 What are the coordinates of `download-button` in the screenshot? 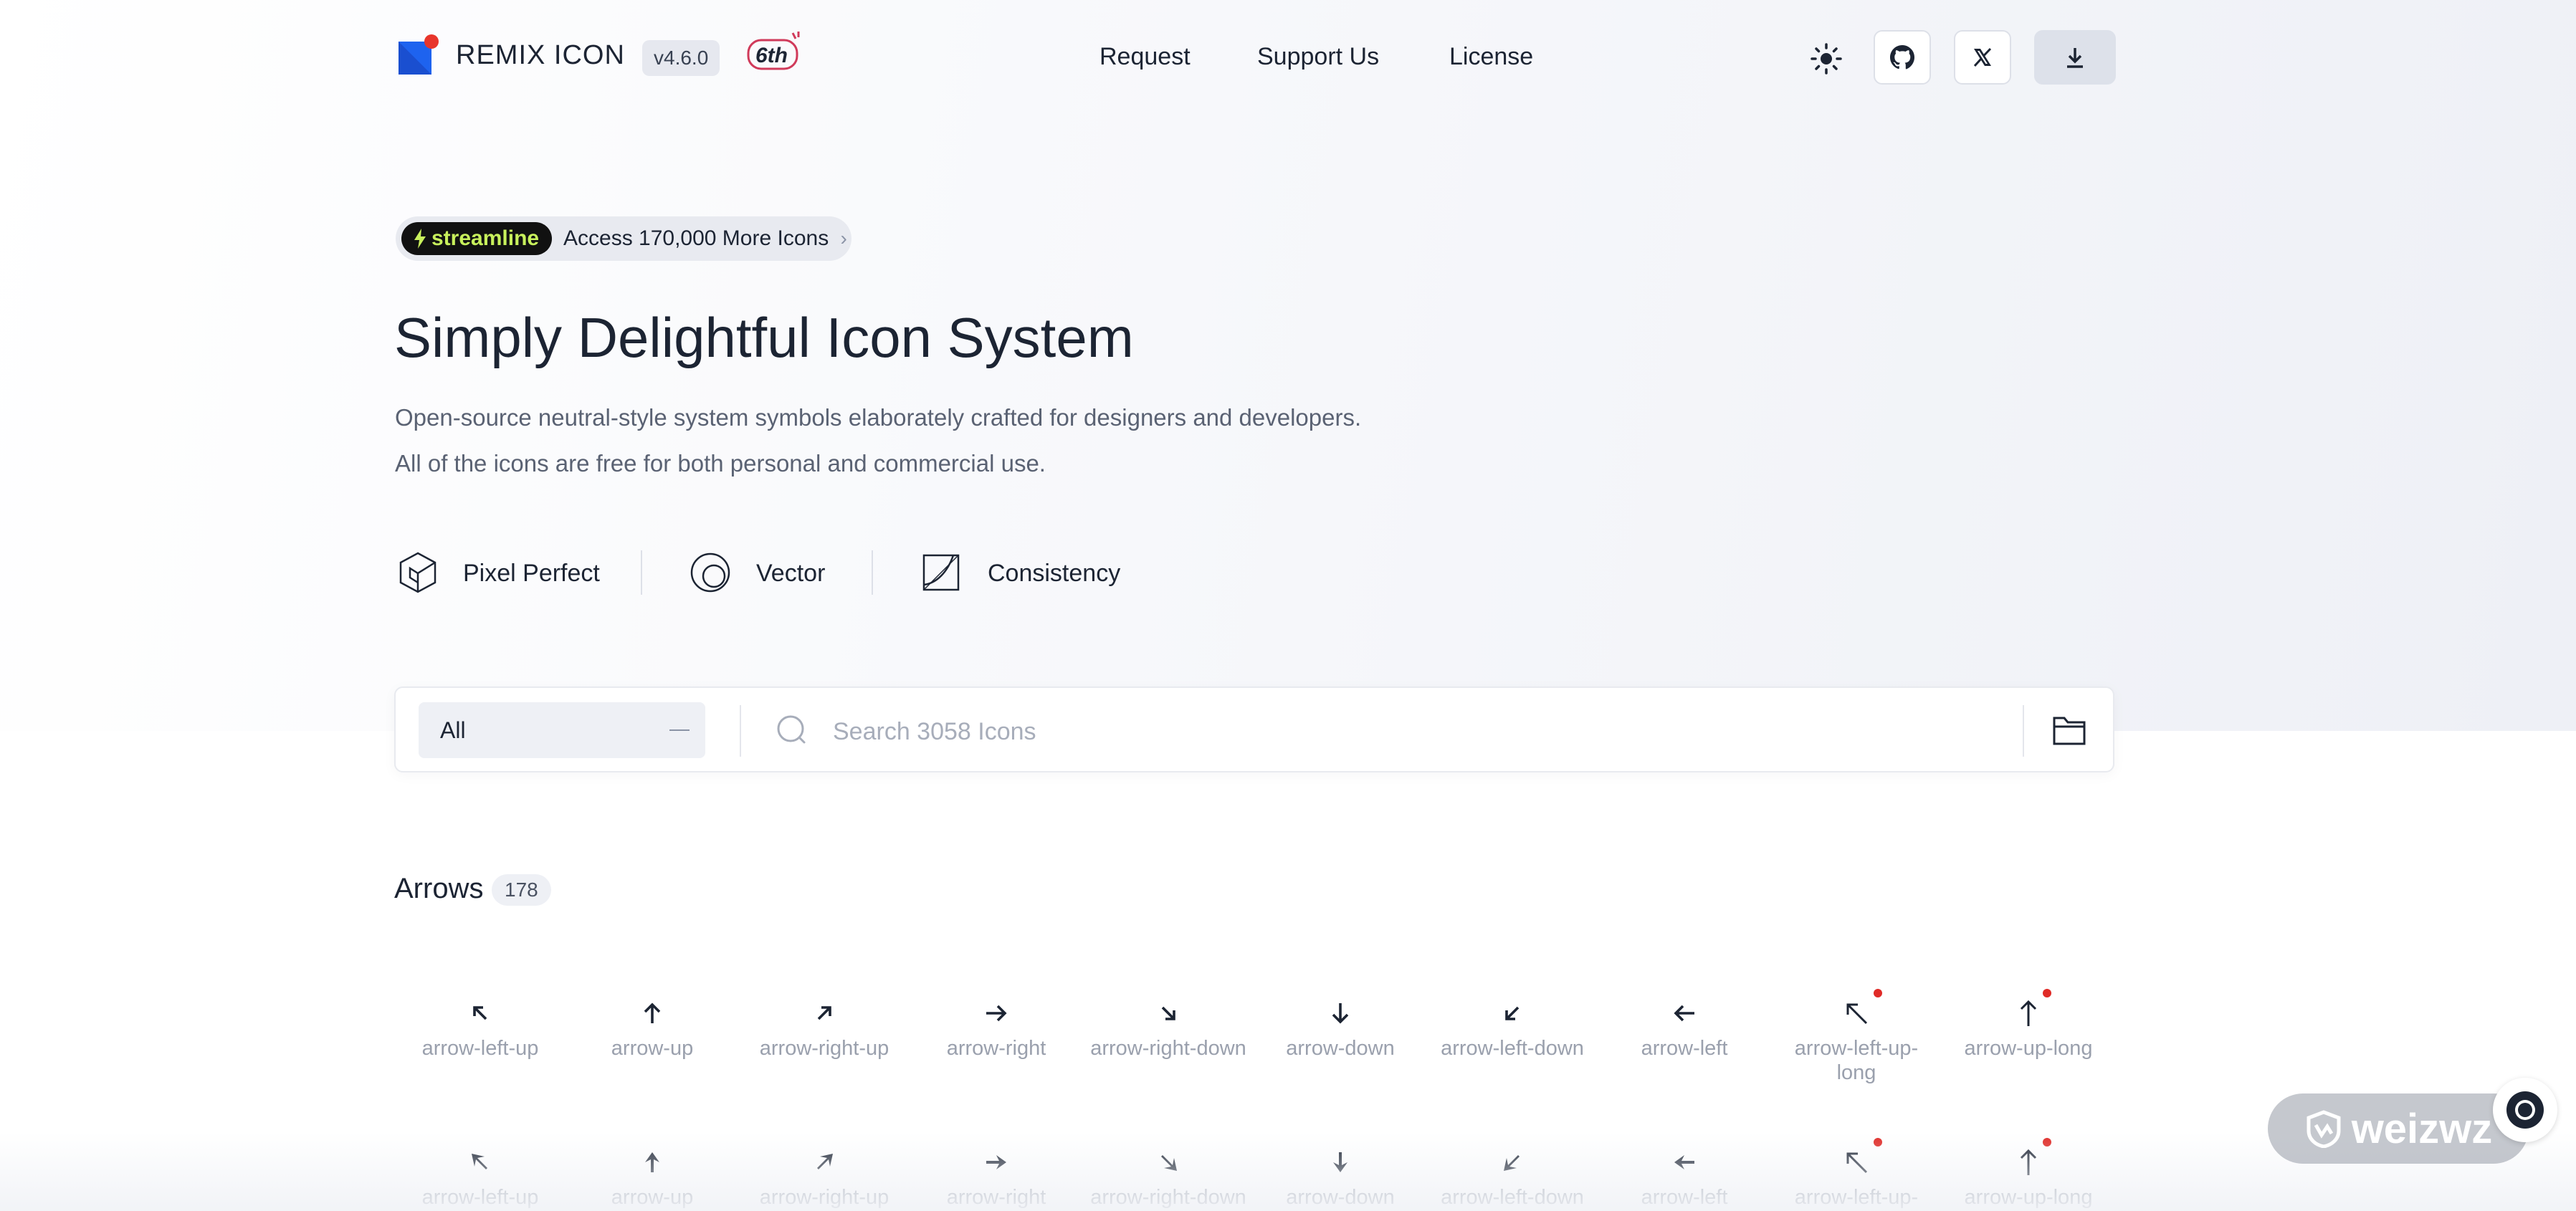 It's located at (2075, 57).